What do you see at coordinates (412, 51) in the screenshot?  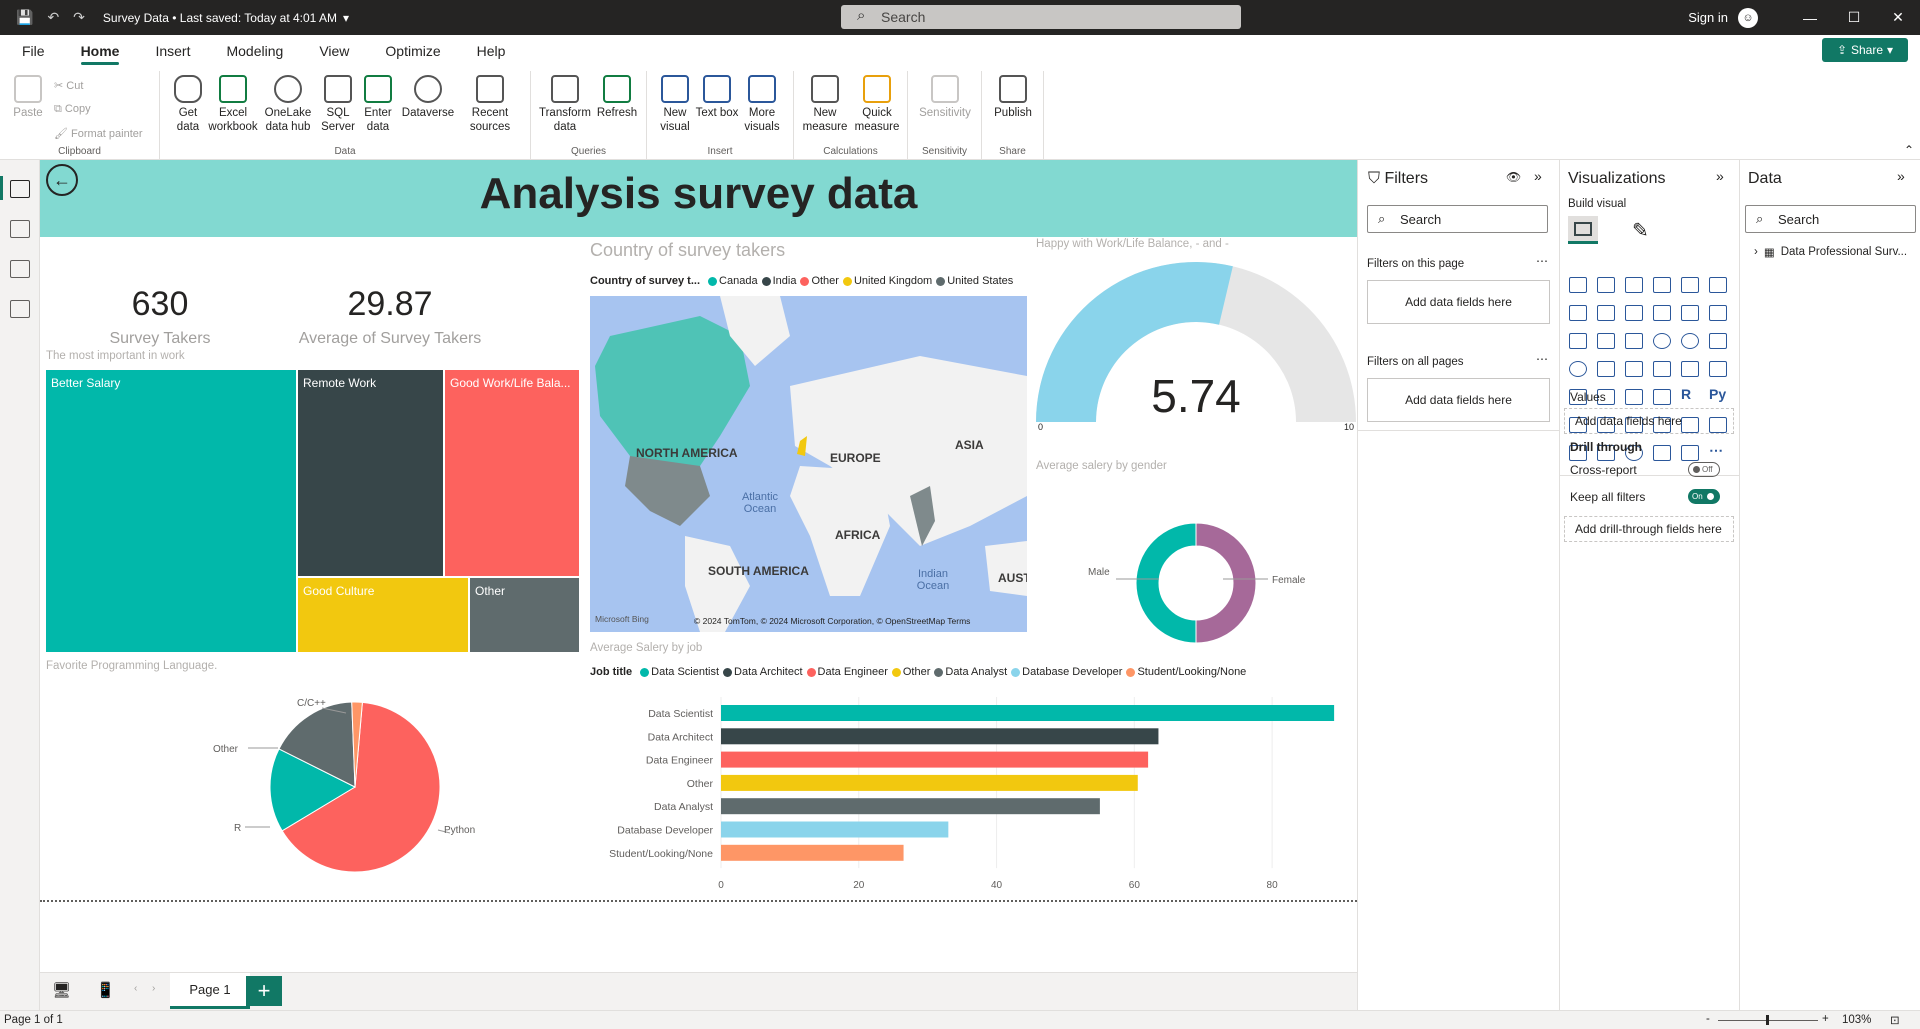 I see `menu-optimize: Optimize` at bounding box center [412, 51].